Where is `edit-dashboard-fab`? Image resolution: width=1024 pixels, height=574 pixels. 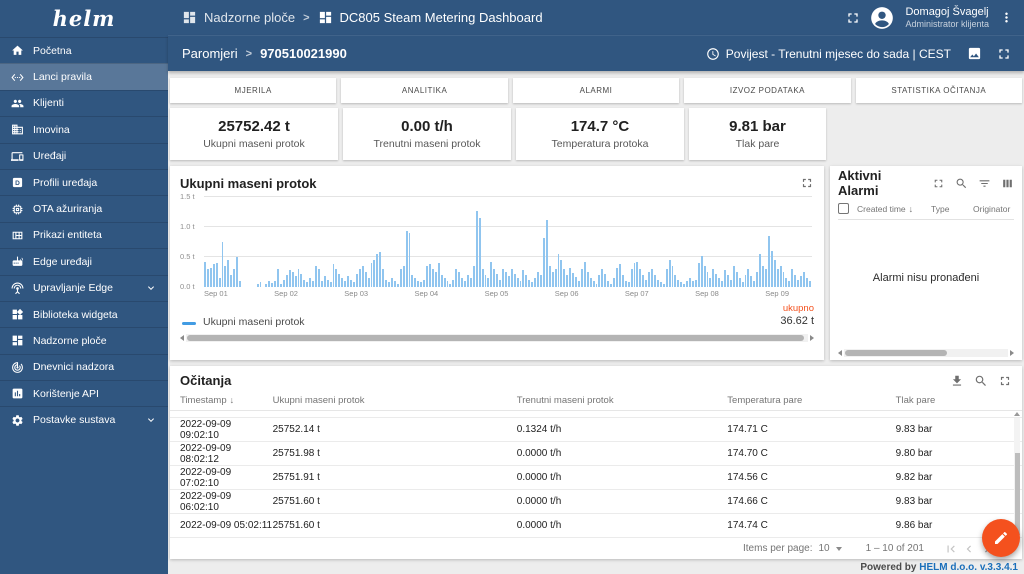
edit-dashboard-fab is located at coordinates (1001, 538).